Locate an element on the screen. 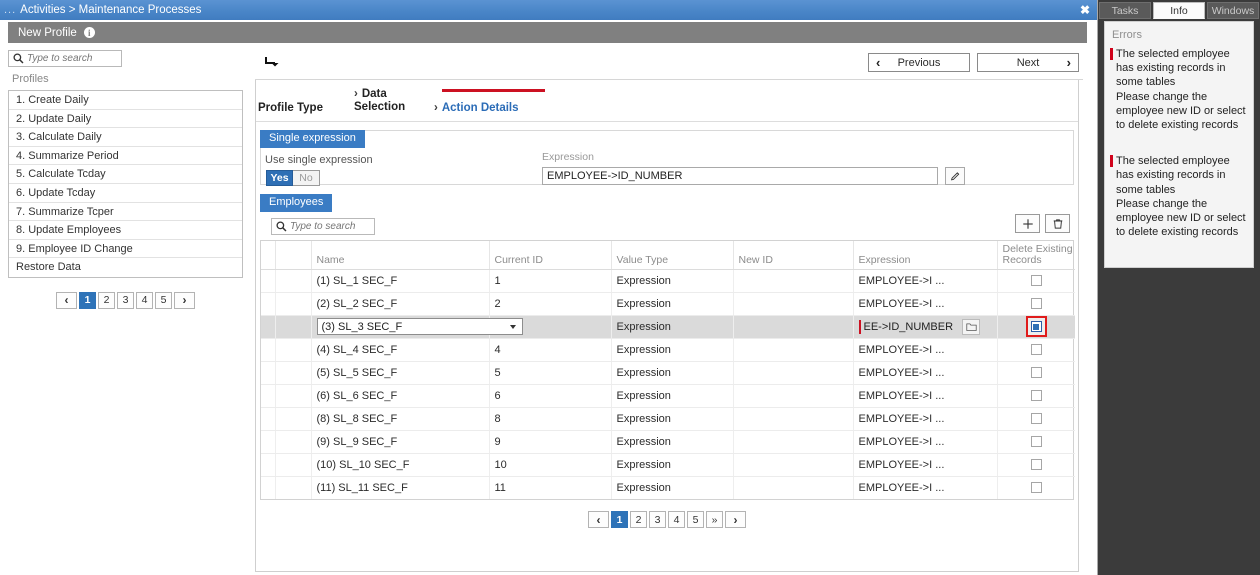 This screenshot has height=575, width=1260. use-single-expression-toggle: Yes No is located at coordinates (293, 178).